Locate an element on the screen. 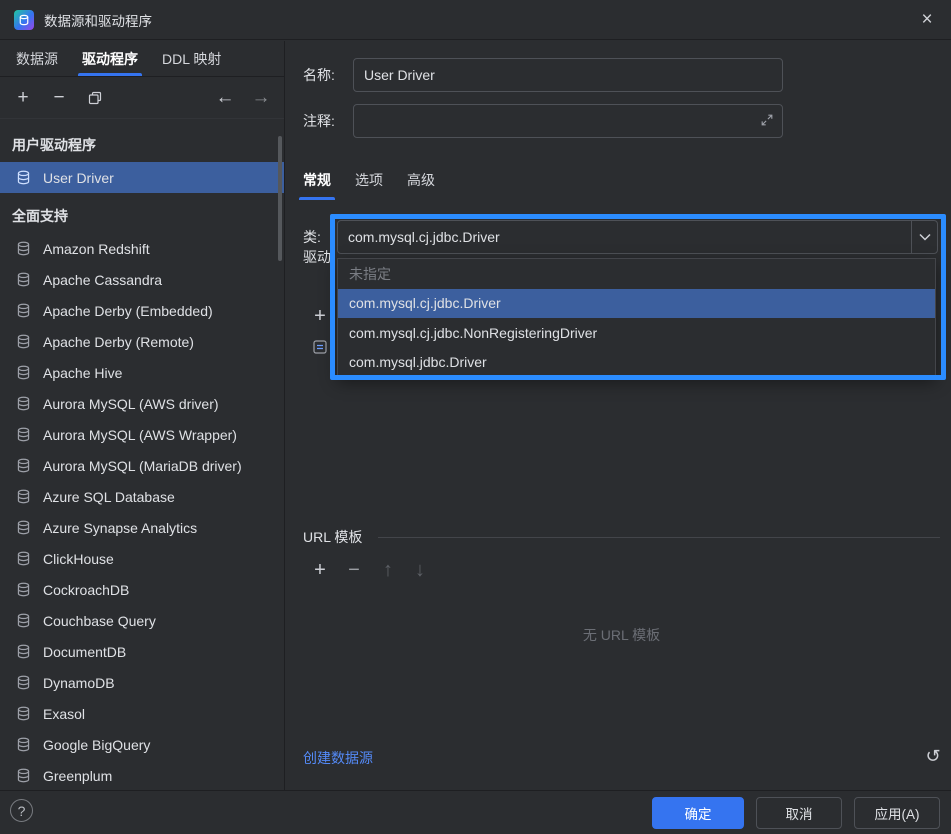 The height and width of the screenshot is (834, 951). chevron-down-icon is located at coordinates (924, 237).